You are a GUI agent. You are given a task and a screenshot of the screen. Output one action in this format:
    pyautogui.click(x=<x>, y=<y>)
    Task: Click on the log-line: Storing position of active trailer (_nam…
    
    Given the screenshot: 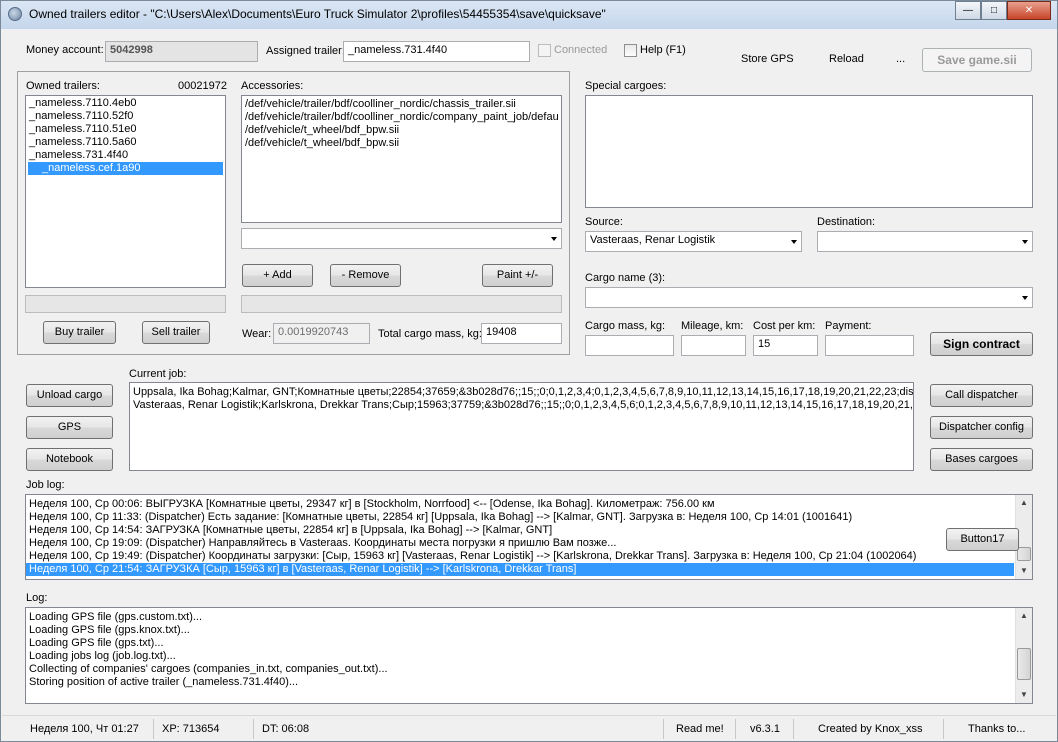 What is the action you would take?
    pyautogui.click(x=164, y=682)
    